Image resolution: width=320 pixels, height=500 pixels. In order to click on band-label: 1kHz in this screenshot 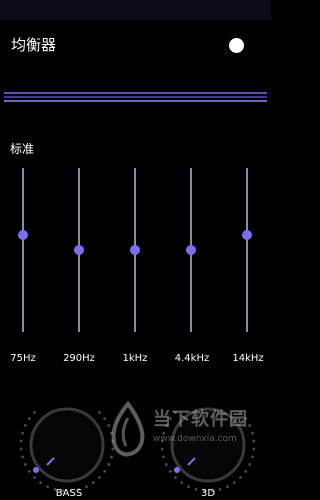, I will do `click(135, 358)`.